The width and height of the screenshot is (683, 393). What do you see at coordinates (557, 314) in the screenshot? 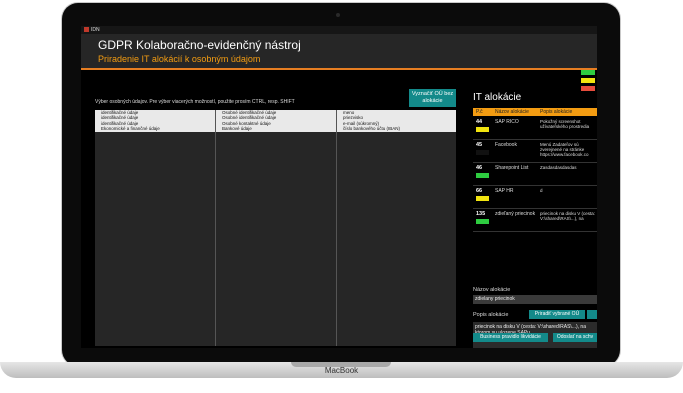
I see `assign-selected-button: Priradiť vybrané OÚ` at bounding box center [557, 314].